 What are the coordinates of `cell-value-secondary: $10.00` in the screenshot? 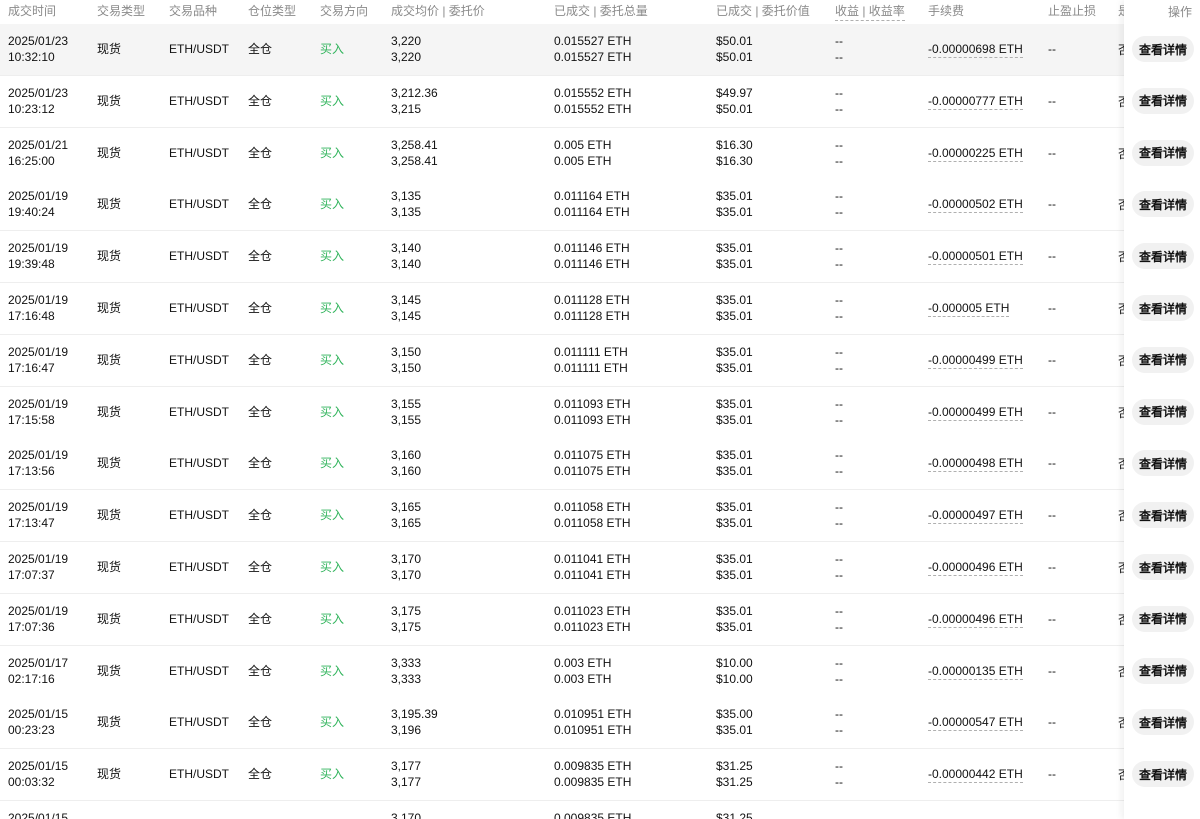 It's located at (734, 678).